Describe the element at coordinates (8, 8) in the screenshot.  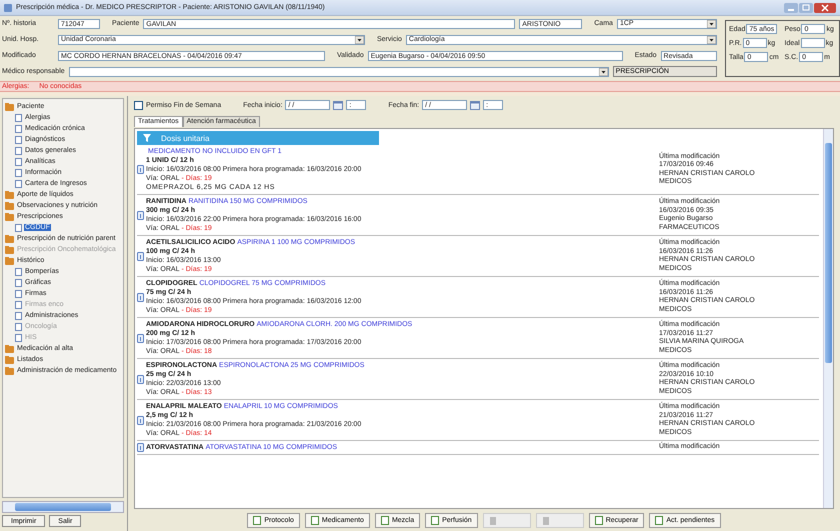
I see `app-icon` at that location.